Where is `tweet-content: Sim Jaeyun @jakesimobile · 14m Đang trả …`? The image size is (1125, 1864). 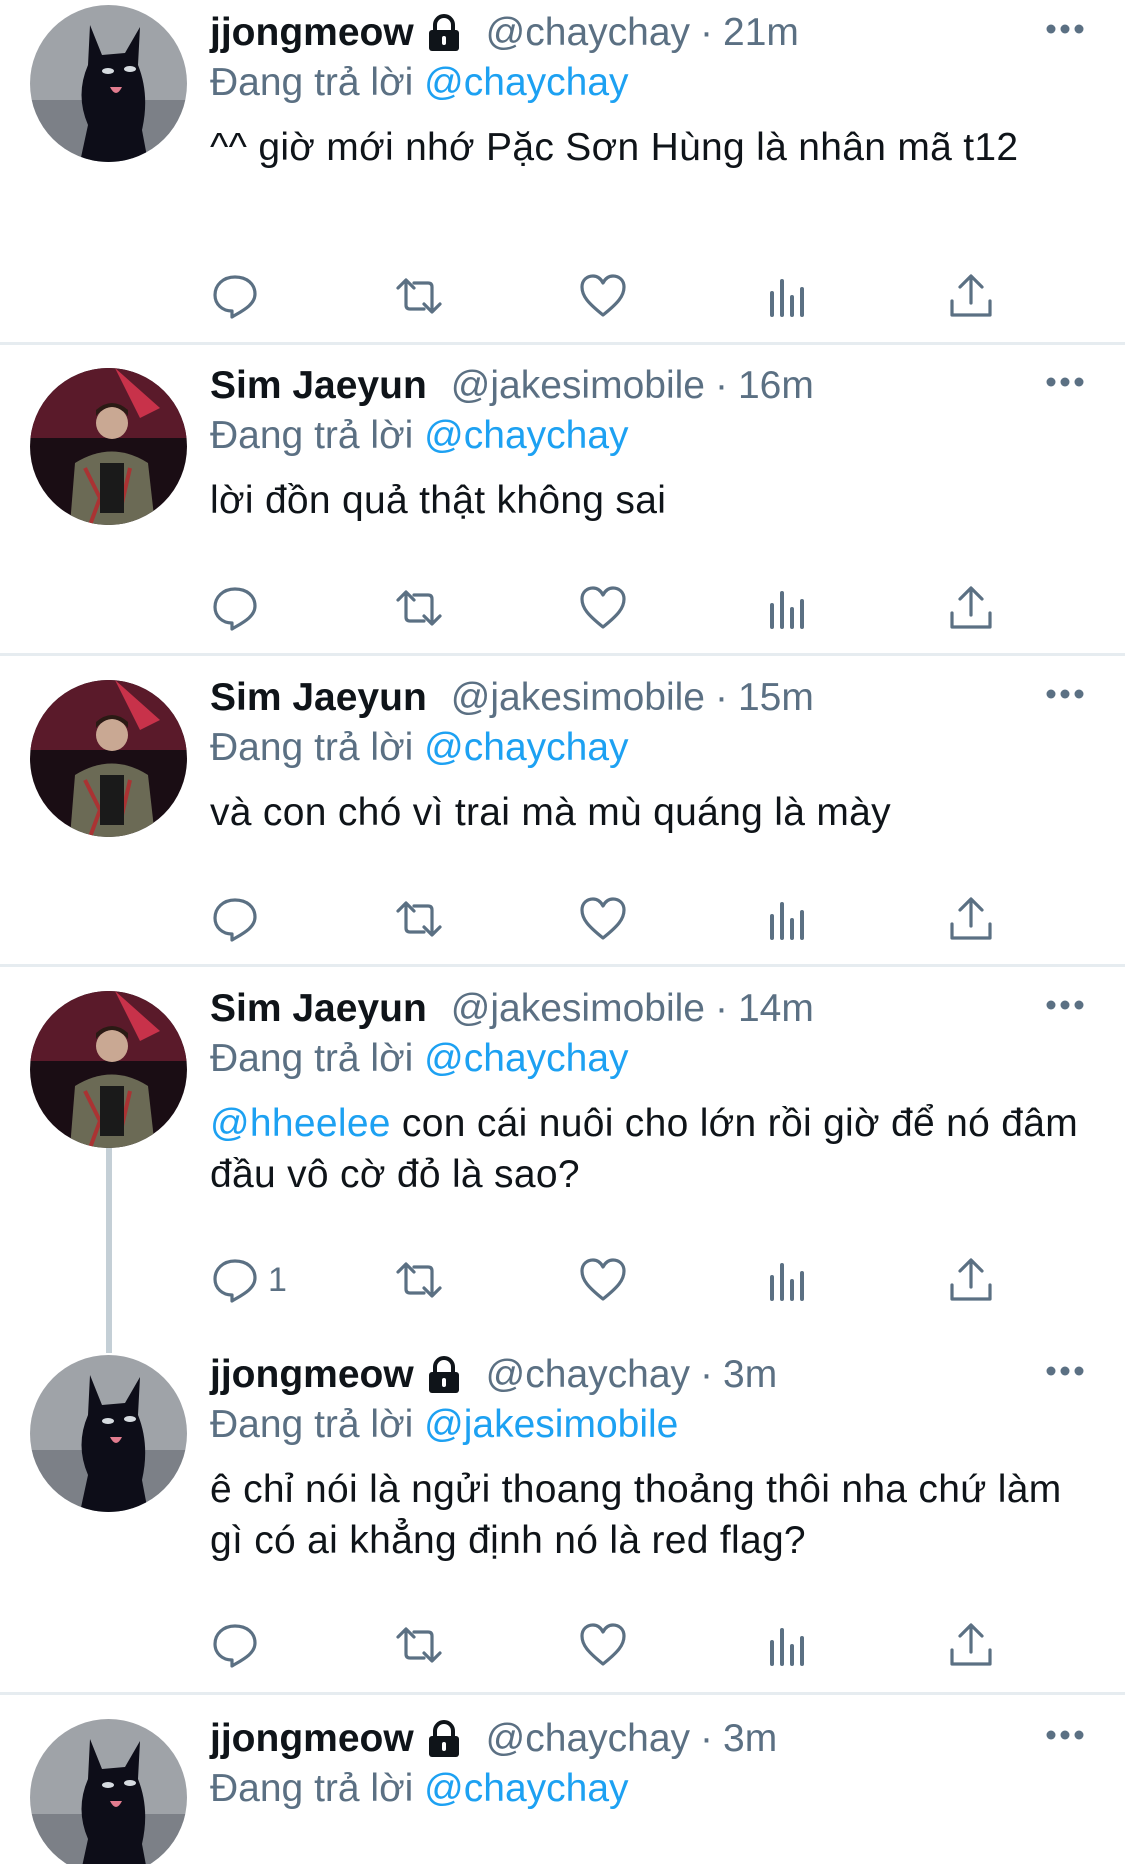
tweet-content: Sim Jaeyun @jakesimobile · 14m Đang trả … is located at coordinates (647, 1093).